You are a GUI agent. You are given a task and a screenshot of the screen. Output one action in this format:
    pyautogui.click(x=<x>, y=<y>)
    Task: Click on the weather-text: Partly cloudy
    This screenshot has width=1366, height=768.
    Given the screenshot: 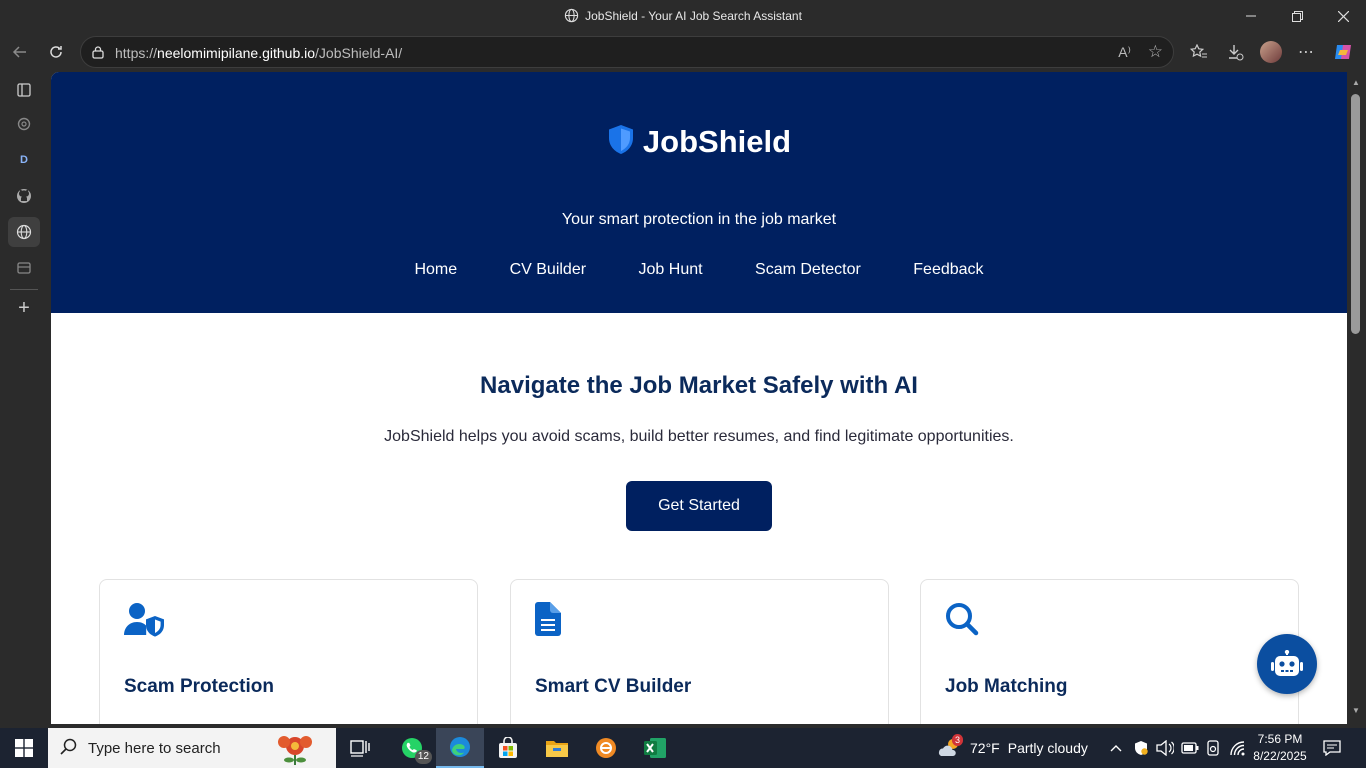 What is the action you would take?
    pyautogui.click(x=1047, y=748)
    